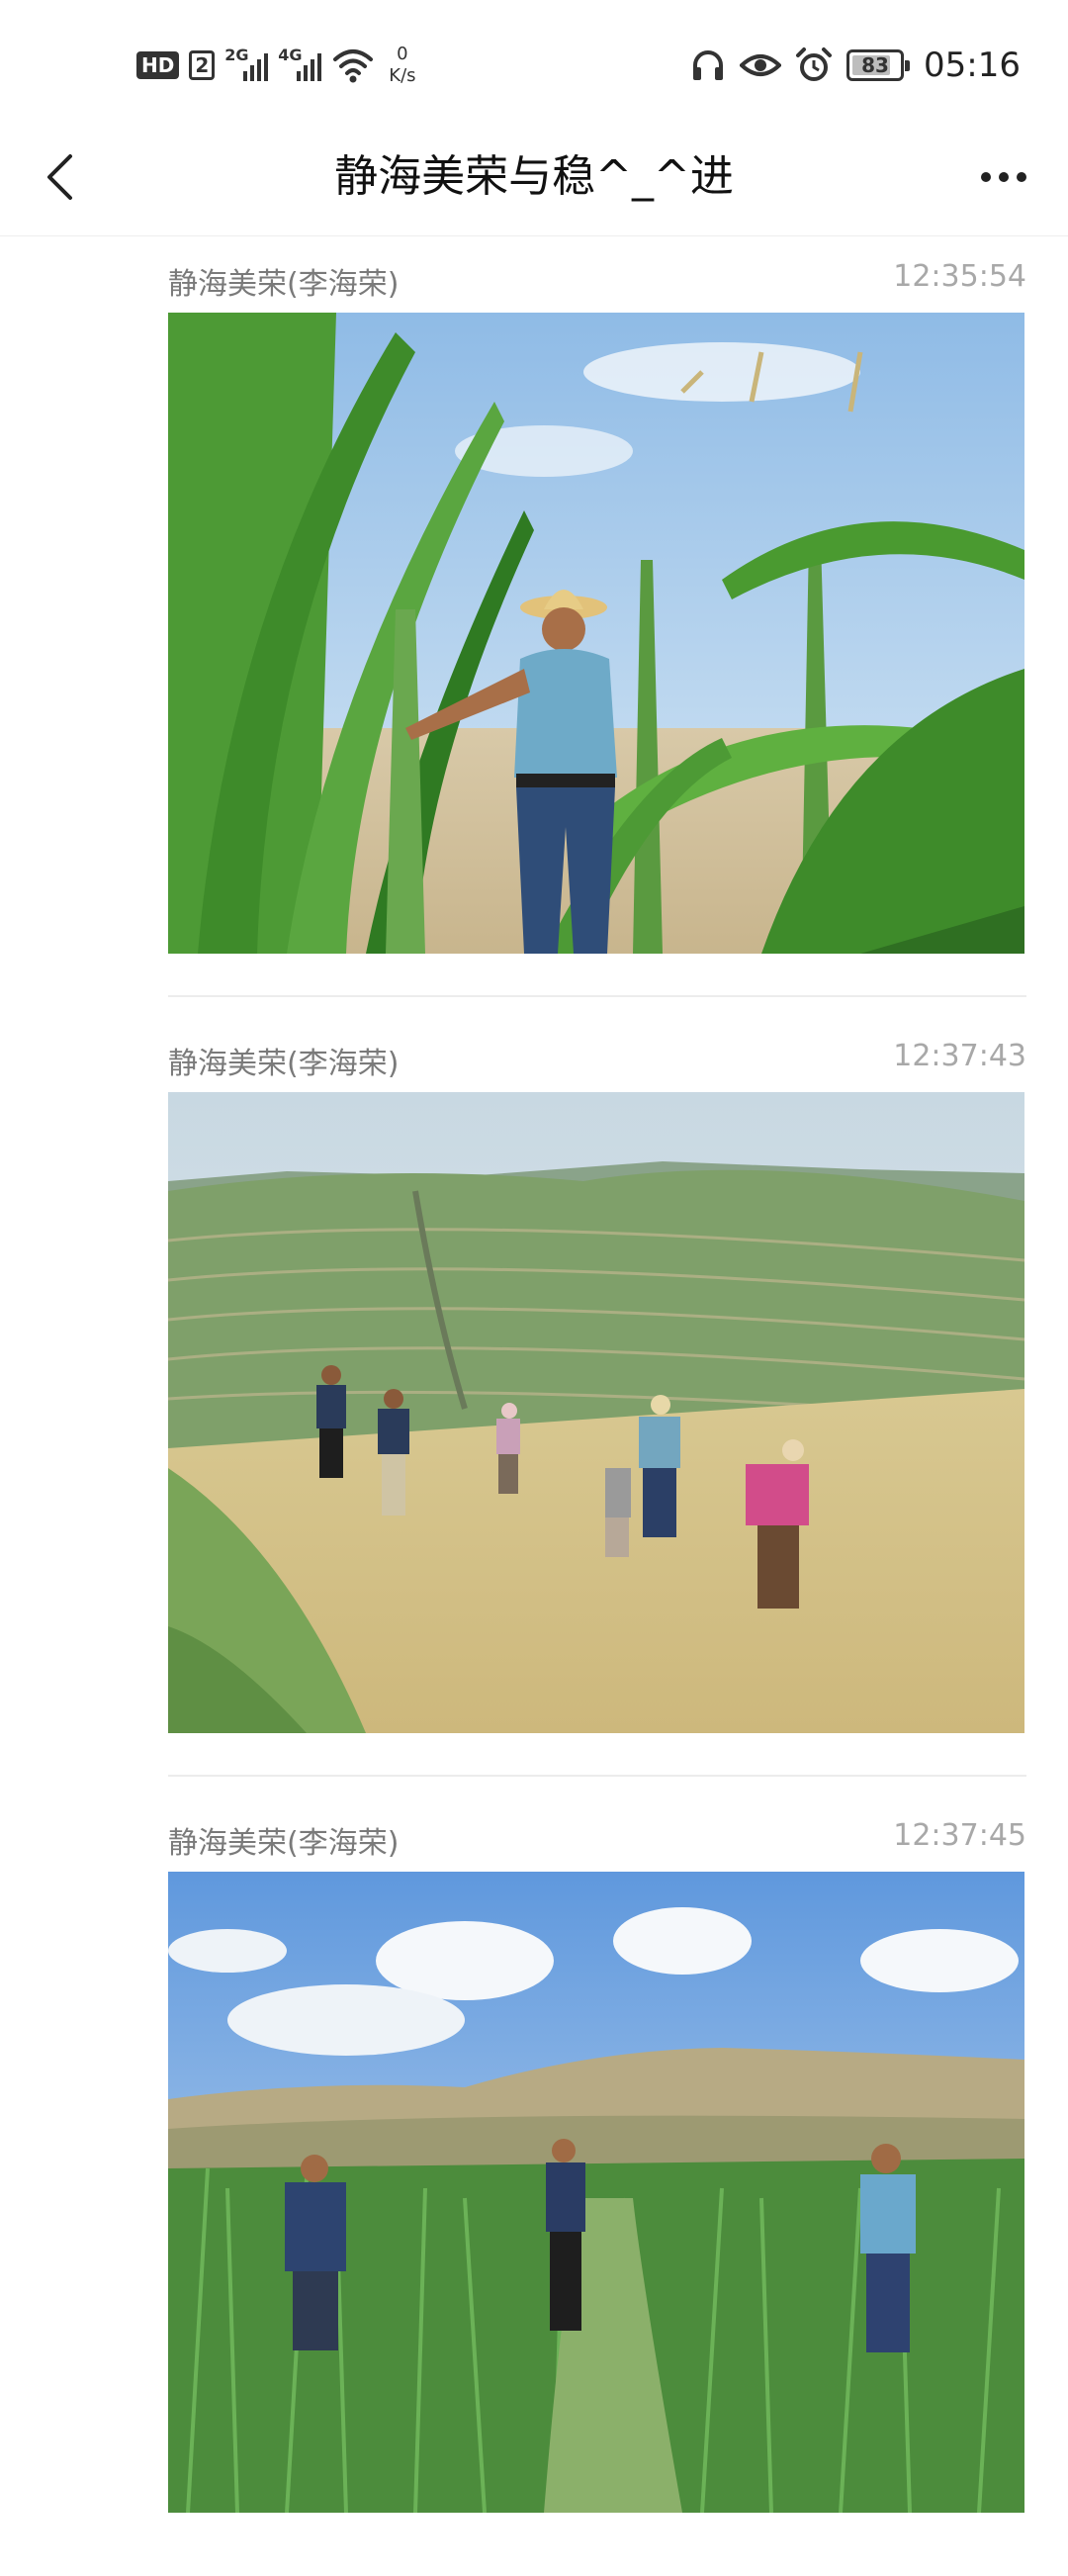 The height and width of the screenshot is (2576, 1068). Describe the element at coordinates (354, 66) in the screenshot. I see `wifi-icon` at that location.